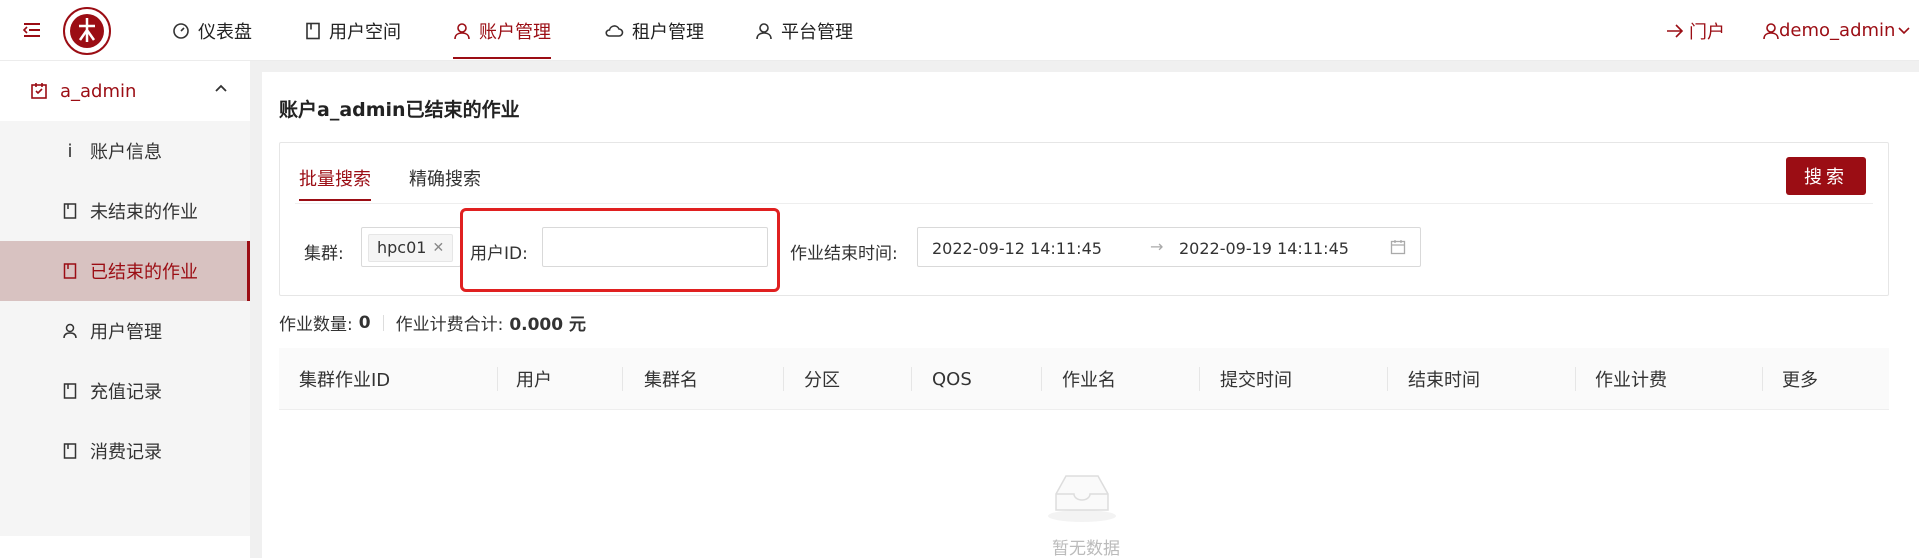 This screenshot has width=1919, height=558. What do you see at coordinates (449, 325) in the screenshot?
I see `job-fee-label: 作业计费合计:` at bounding box center [449, 325].